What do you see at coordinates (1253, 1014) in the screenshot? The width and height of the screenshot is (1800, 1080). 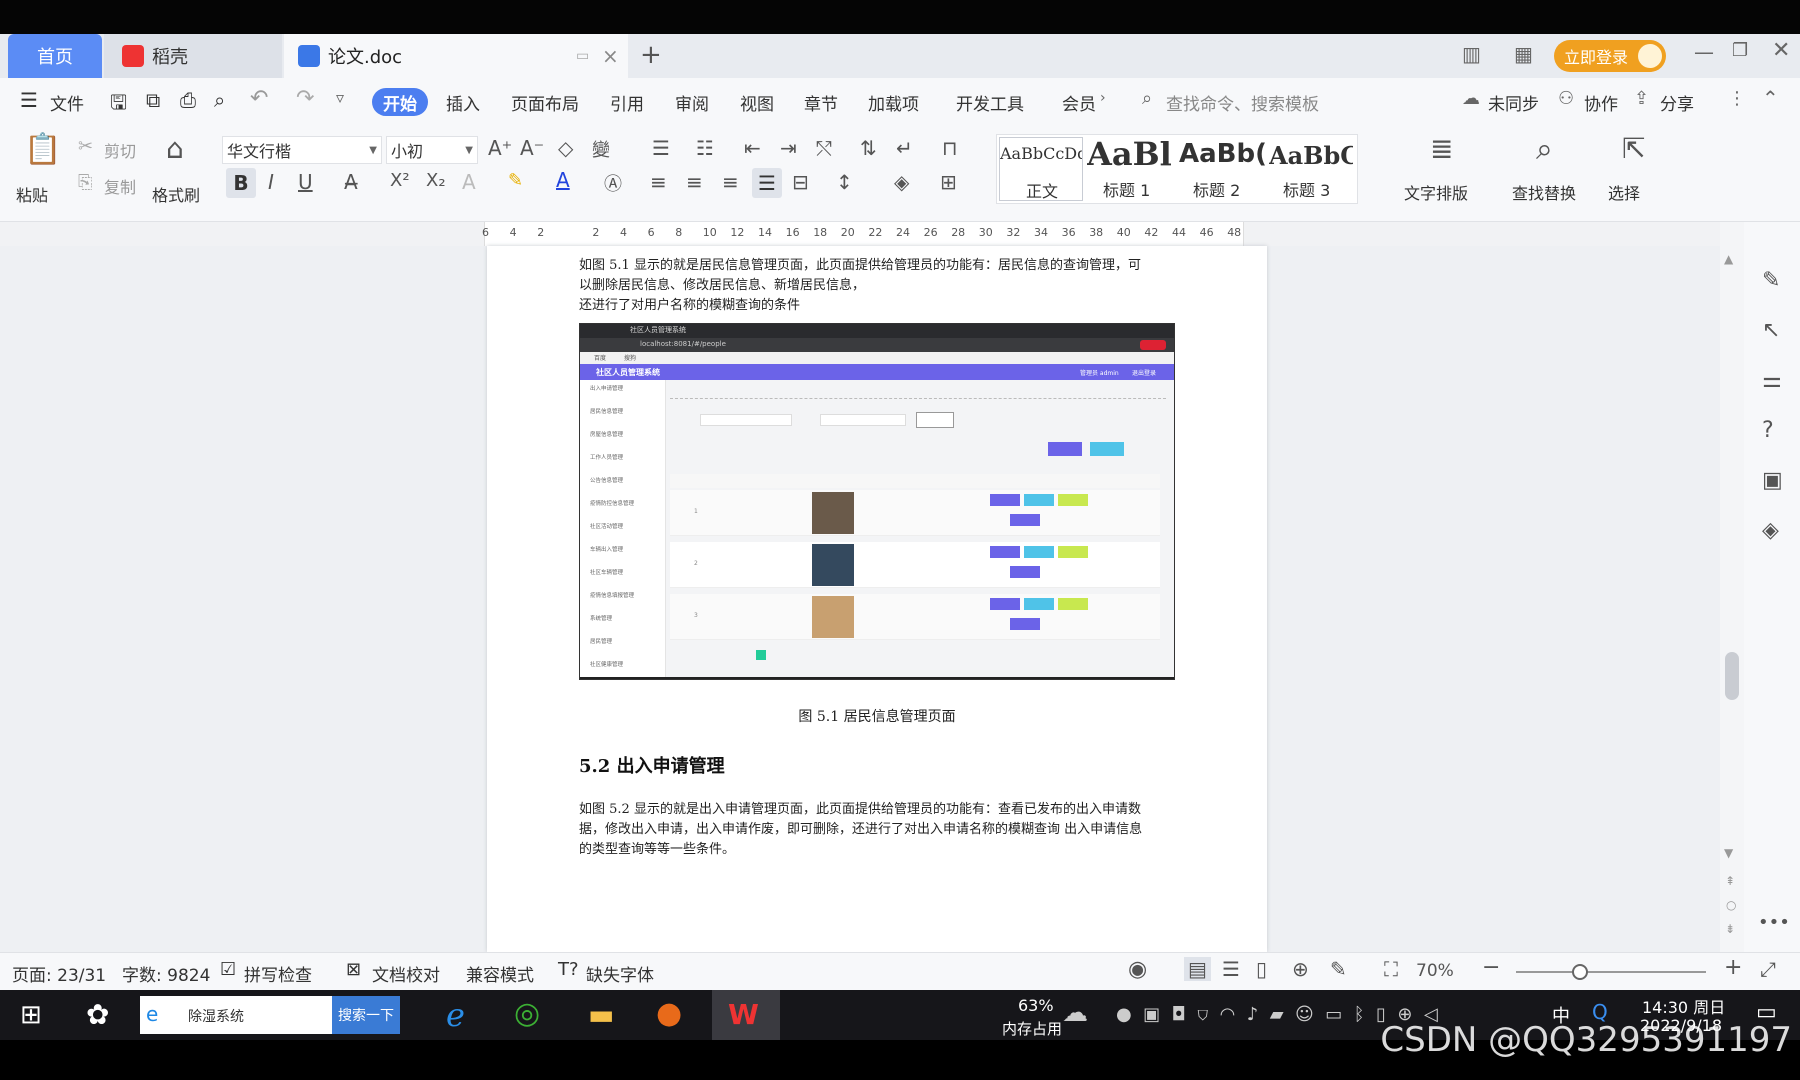 I see `bell-icon: ♪` at bounding box center [1253, 1014].